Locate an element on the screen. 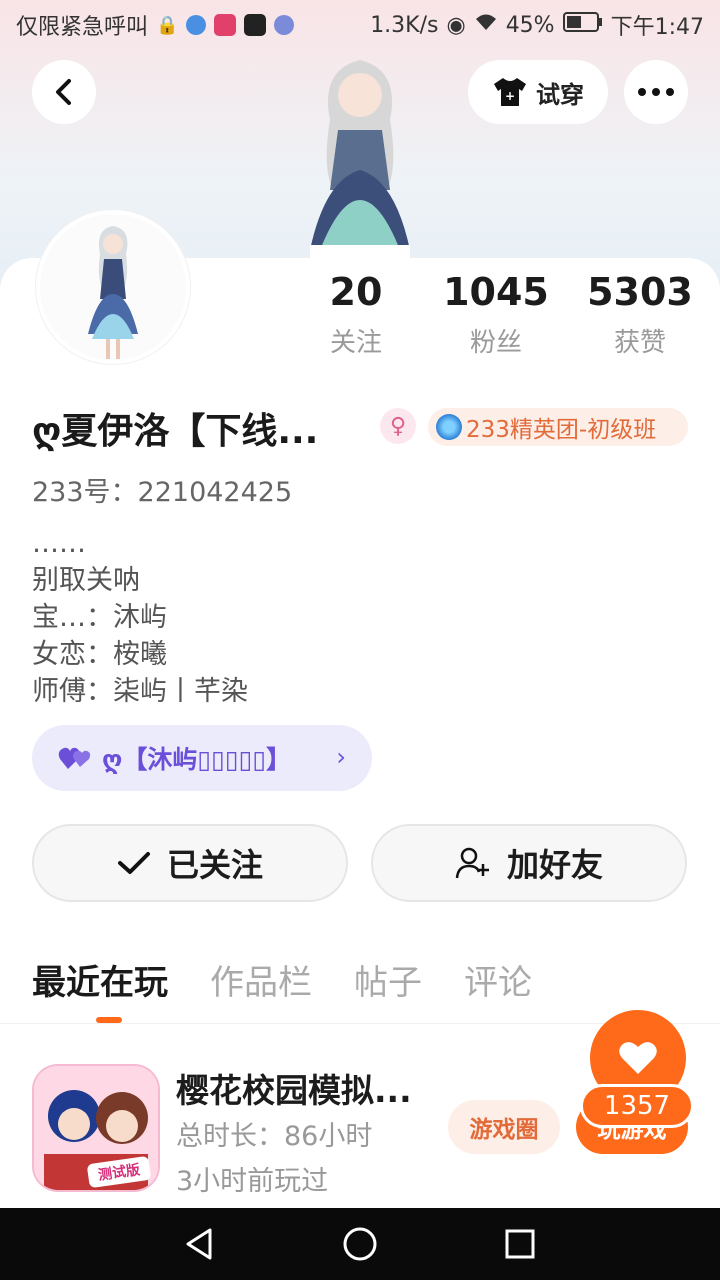 This screenshot has height=1280, width=720. profile-tabs: 最近在玩 作品栏 帖子 评论 is located at coordinates (282, 989).